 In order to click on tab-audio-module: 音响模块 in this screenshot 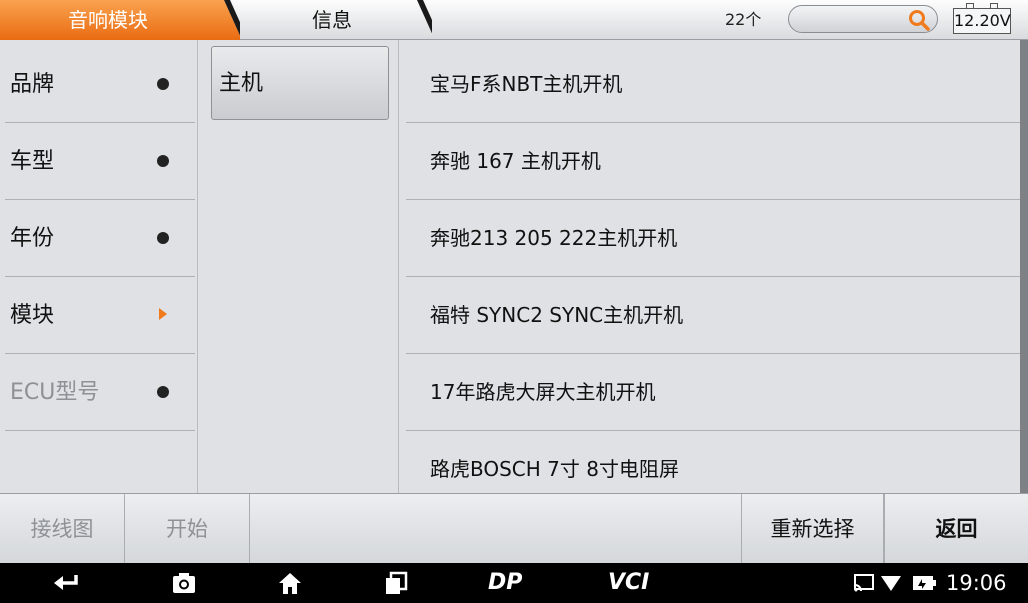, I will do `click(120, 20)`.